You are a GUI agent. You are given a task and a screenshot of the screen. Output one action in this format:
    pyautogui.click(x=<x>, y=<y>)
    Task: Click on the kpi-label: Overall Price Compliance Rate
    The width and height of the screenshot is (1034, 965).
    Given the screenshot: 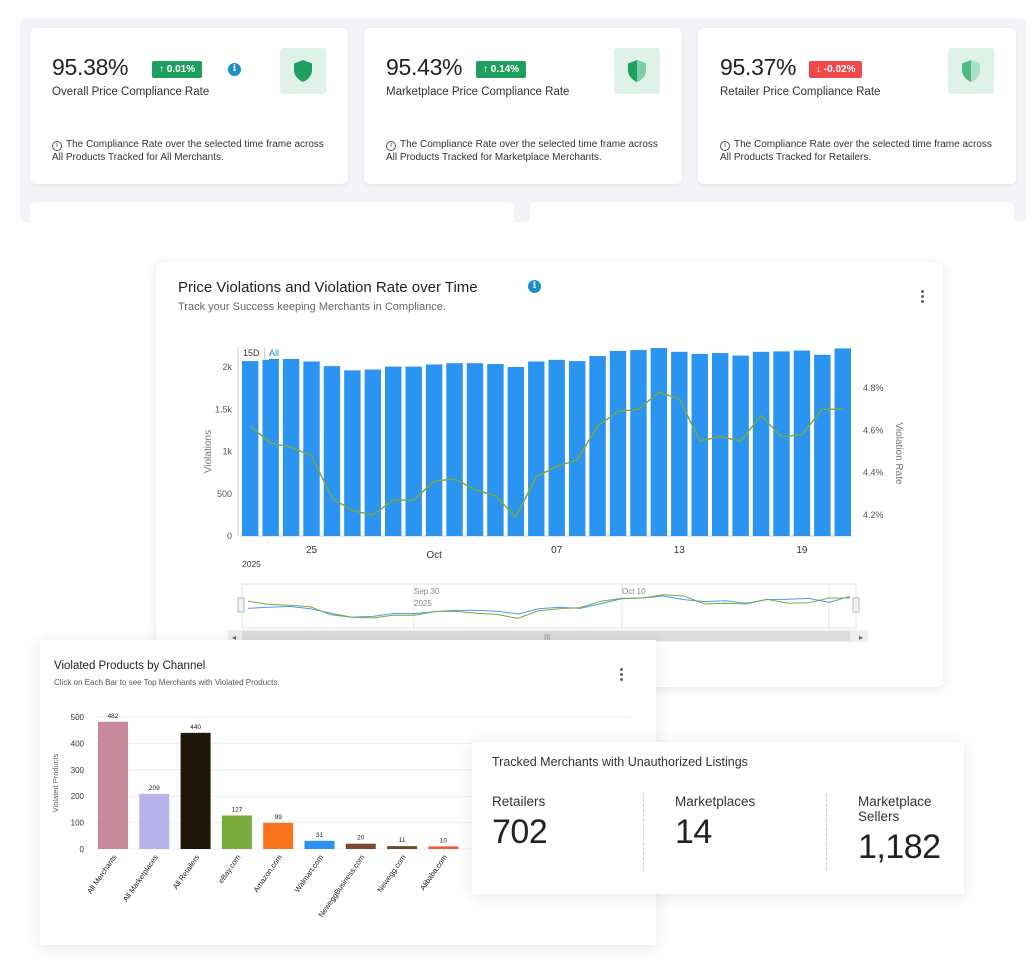 What is the action you would take?
    pyautogui.click(x=131, y=92)
    